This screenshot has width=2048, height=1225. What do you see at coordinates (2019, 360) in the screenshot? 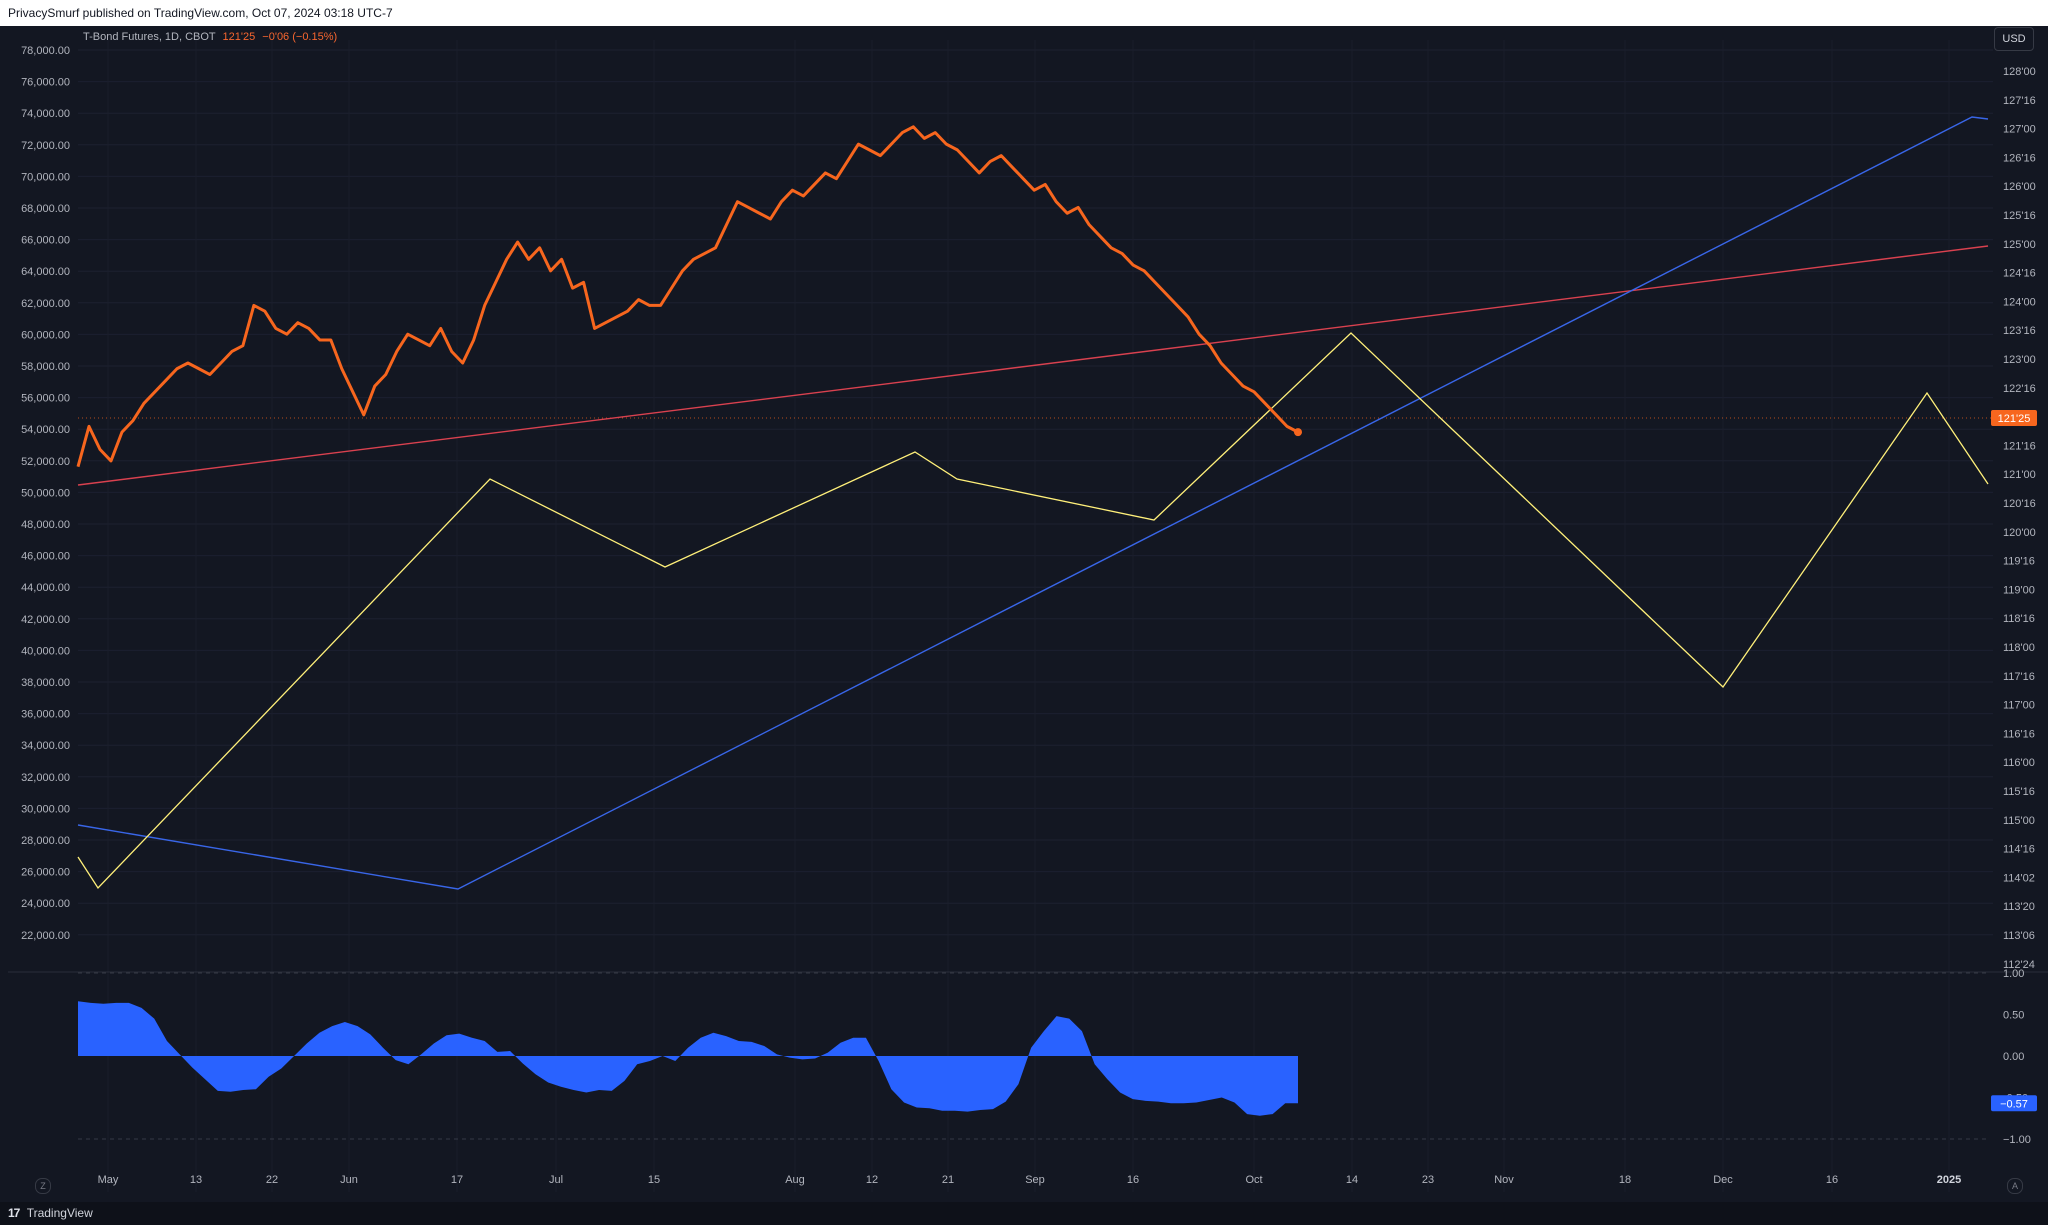
I see `right-axis-tick: 123'00` at bounding box center [2019, 360].